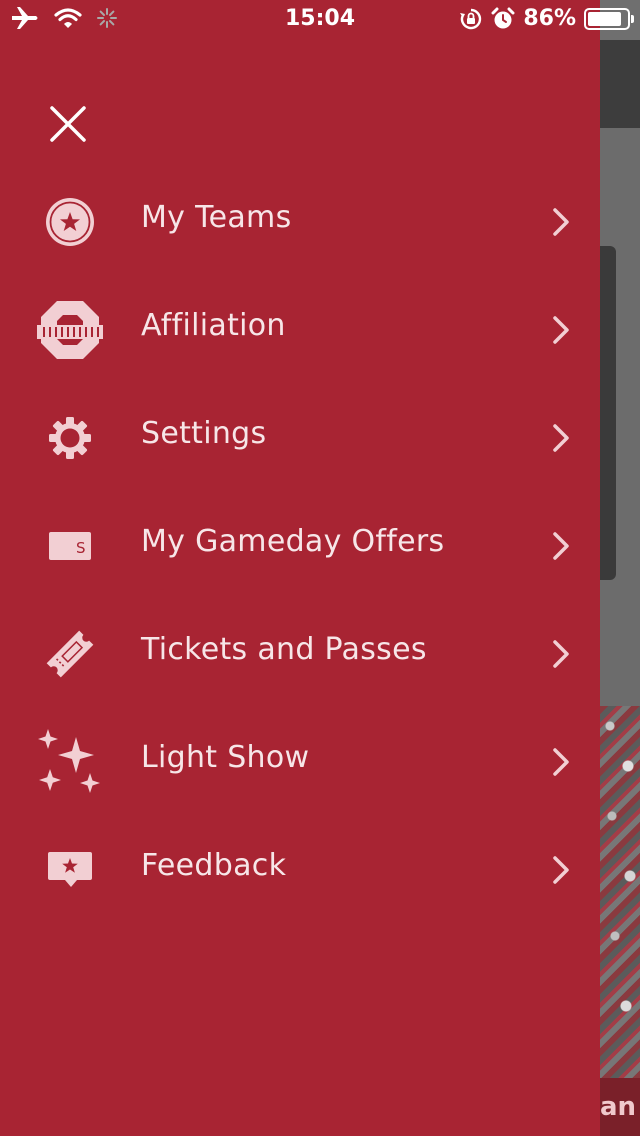 The width and height of the screenshot is (640, 1136). Describe the element at coordinates (300, 330) in the screenshot. I see `menu-item-affiliation: Affiliation` at that location.